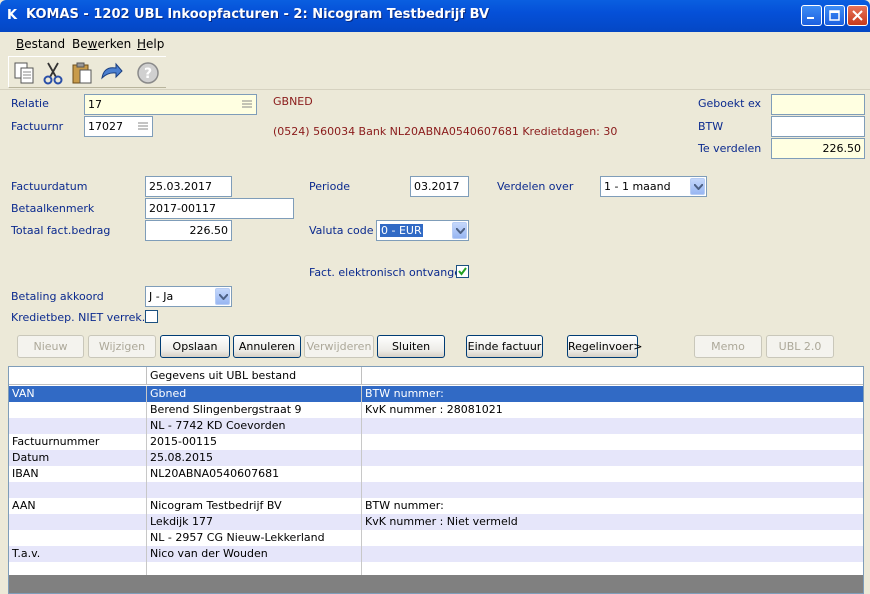  What do you see at coordinates (254, 442) in the screenshot?
I see `table-cell: 2015-00115` at bounding box center [254, 442].